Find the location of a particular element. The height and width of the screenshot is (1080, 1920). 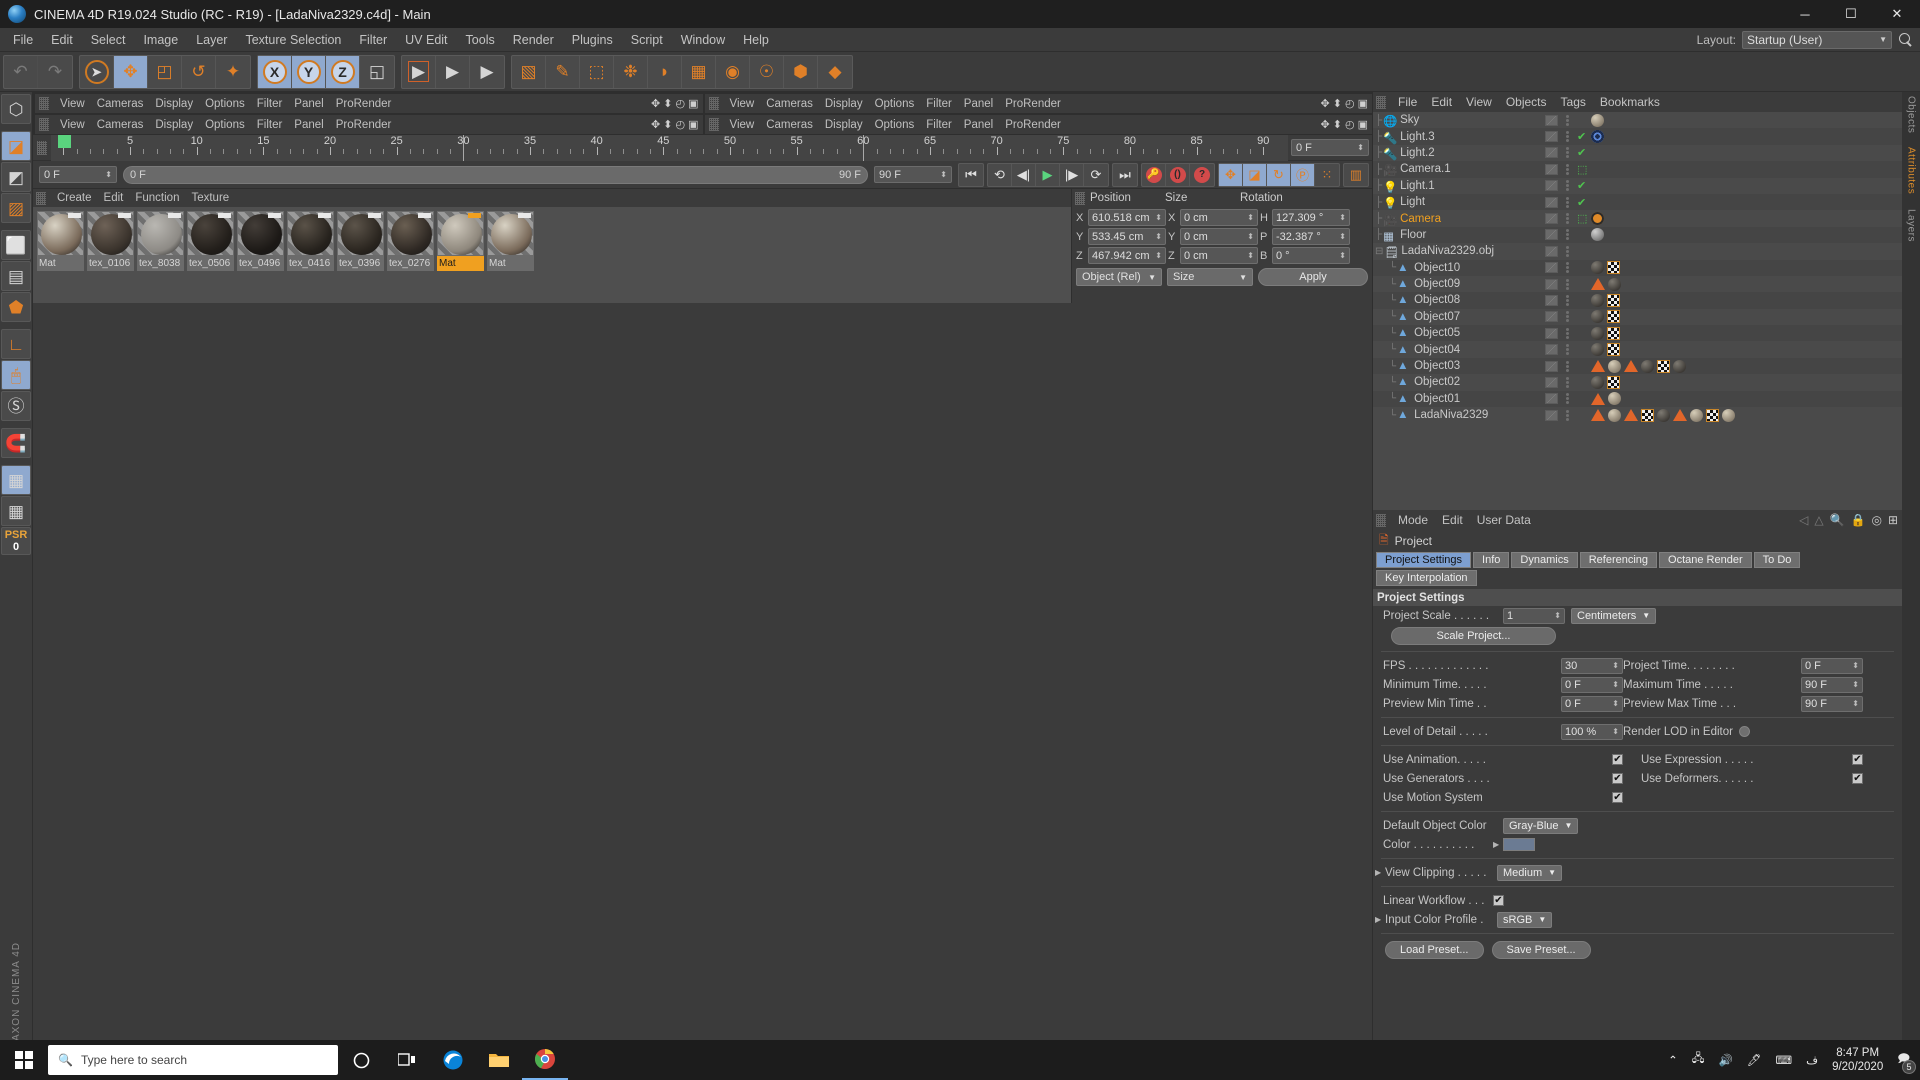

orbit-icon: ◴ is located at coordinates (680, 103).